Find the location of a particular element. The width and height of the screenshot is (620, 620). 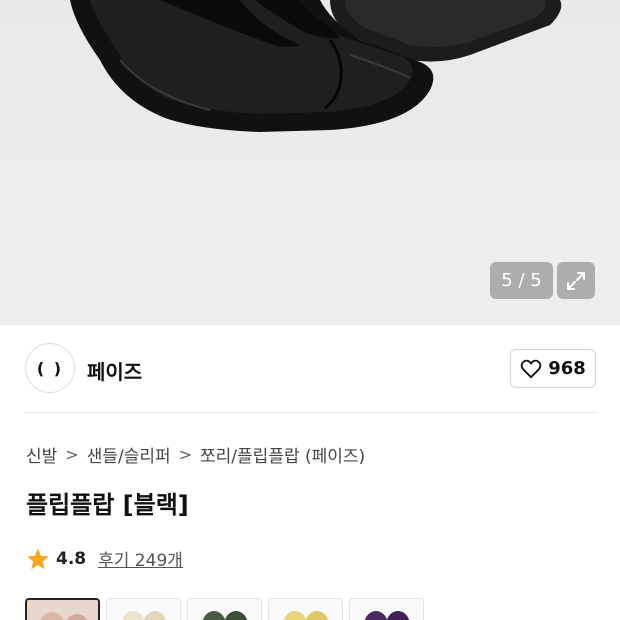

breadcrumb: 신발 > 샌들/슬리퍼 > 쪼리/플립플랍 (페이즈) is located at coordinates (195, 454).